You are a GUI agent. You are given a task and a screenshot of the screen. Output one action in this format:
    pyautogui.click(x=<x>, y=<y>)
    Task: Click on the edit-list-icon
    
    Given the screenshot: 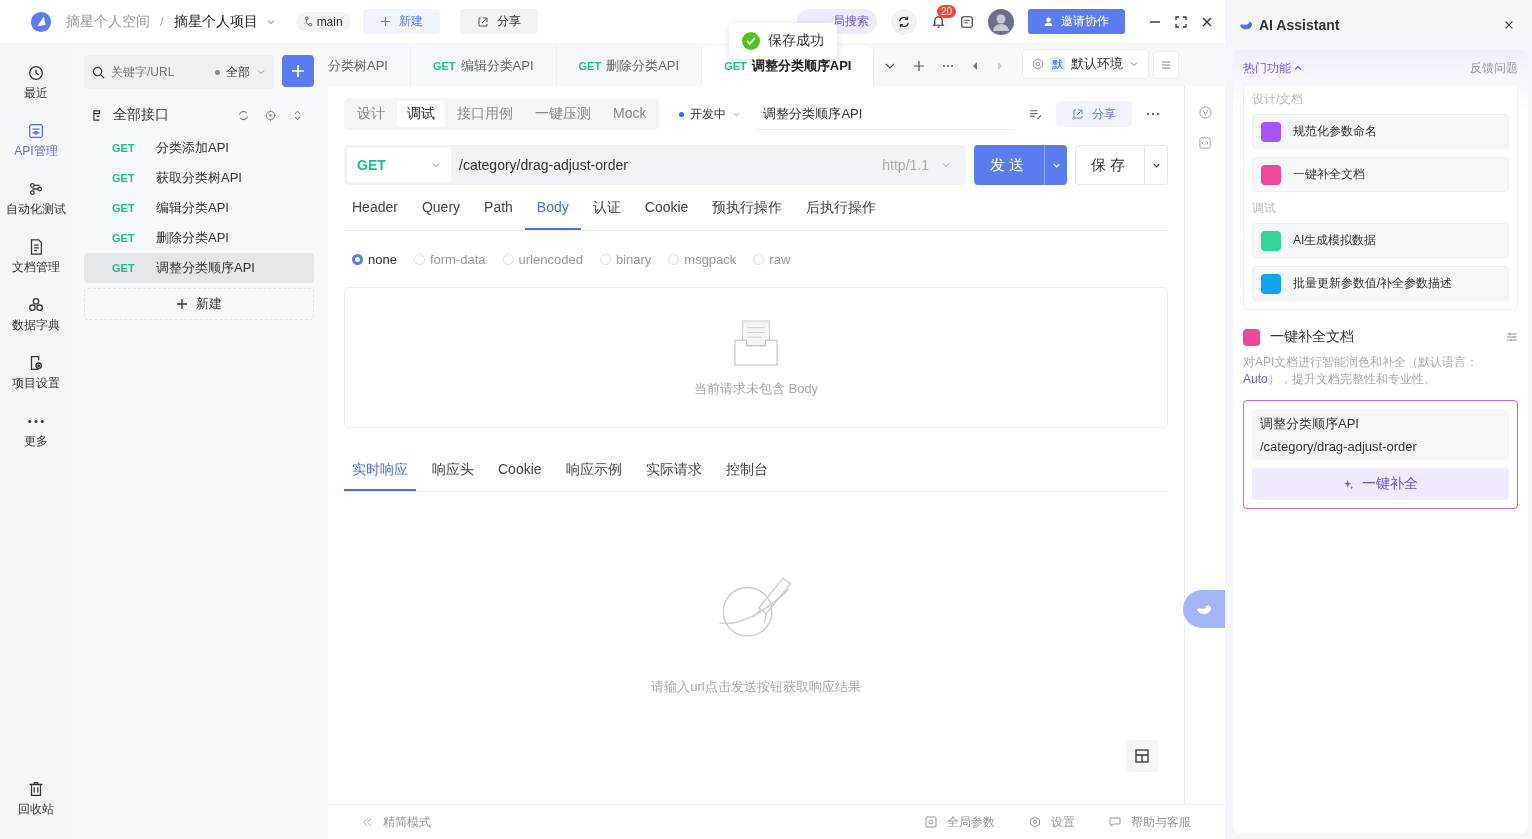 What is the action you would take?
    pyautogui.click(x=1036, y=114)
    